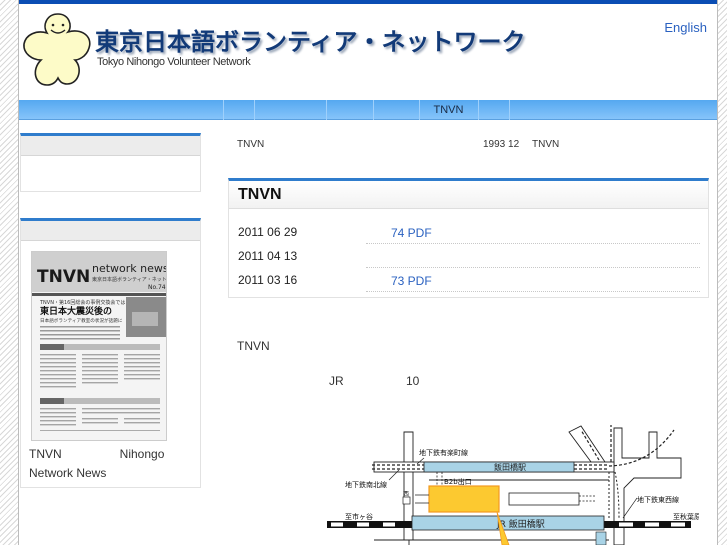  I want to click on newsletter-headline: 東日本大震災後の, so click(76, 311).